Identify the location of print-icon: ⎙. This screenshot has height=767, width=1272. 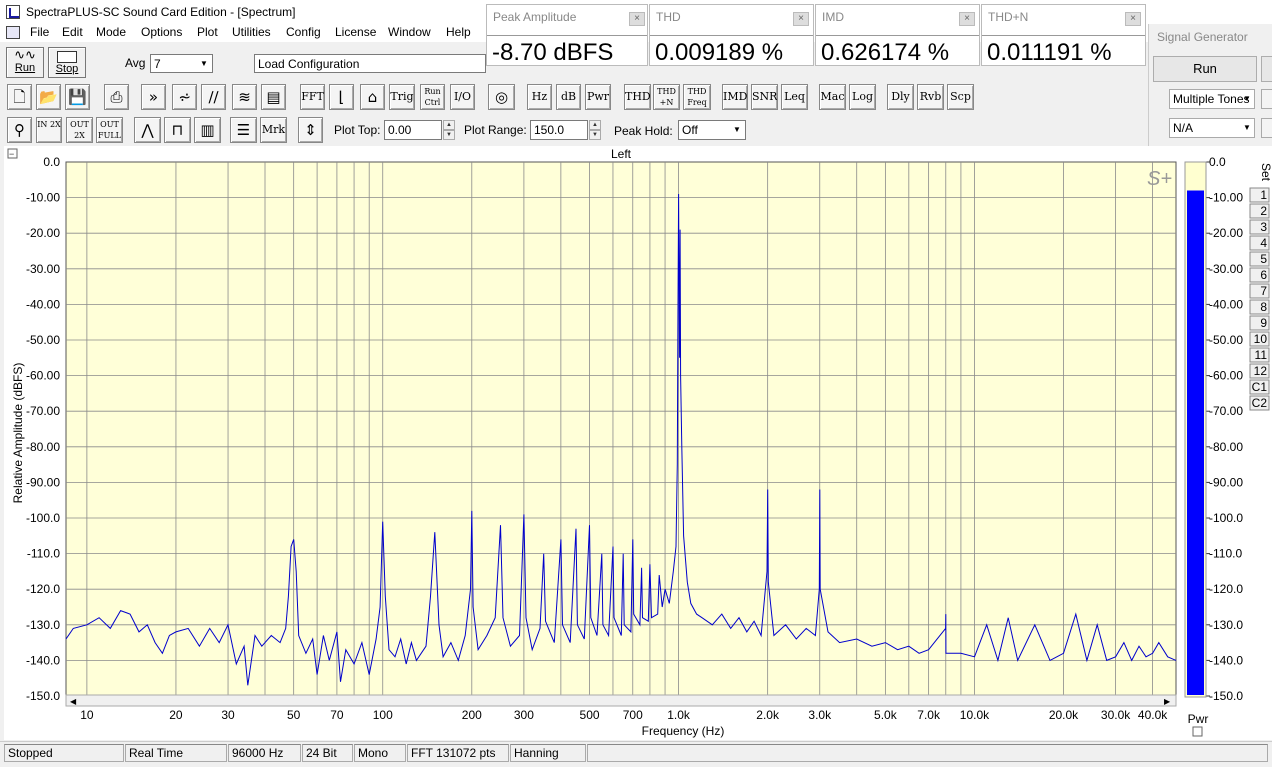
(116, 97).